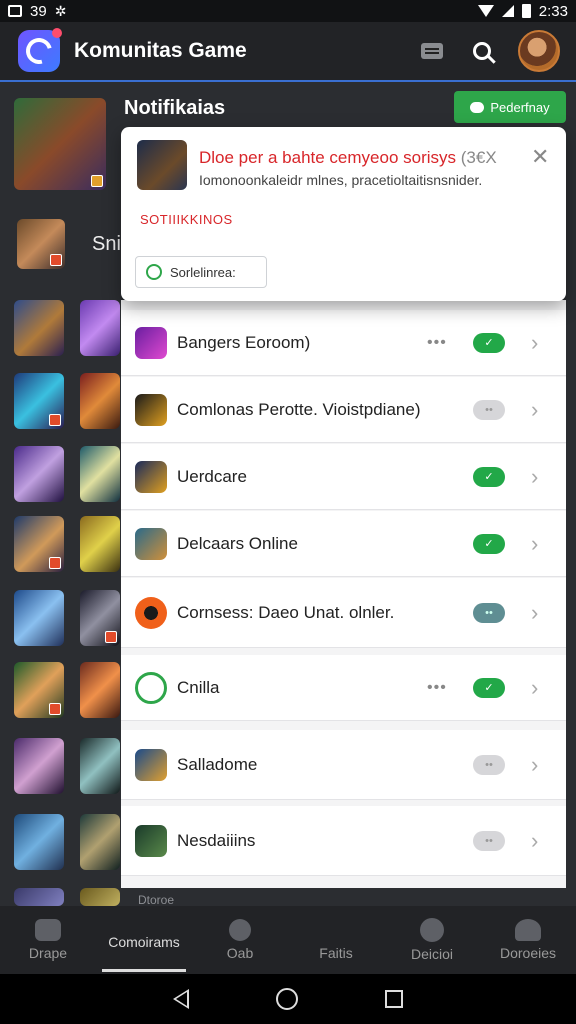 This screenshot has height=1024, width=576. Describe the element at coordinates (288, 52) in the screenshot. I see `app-header: Komunitas Game` at that location.